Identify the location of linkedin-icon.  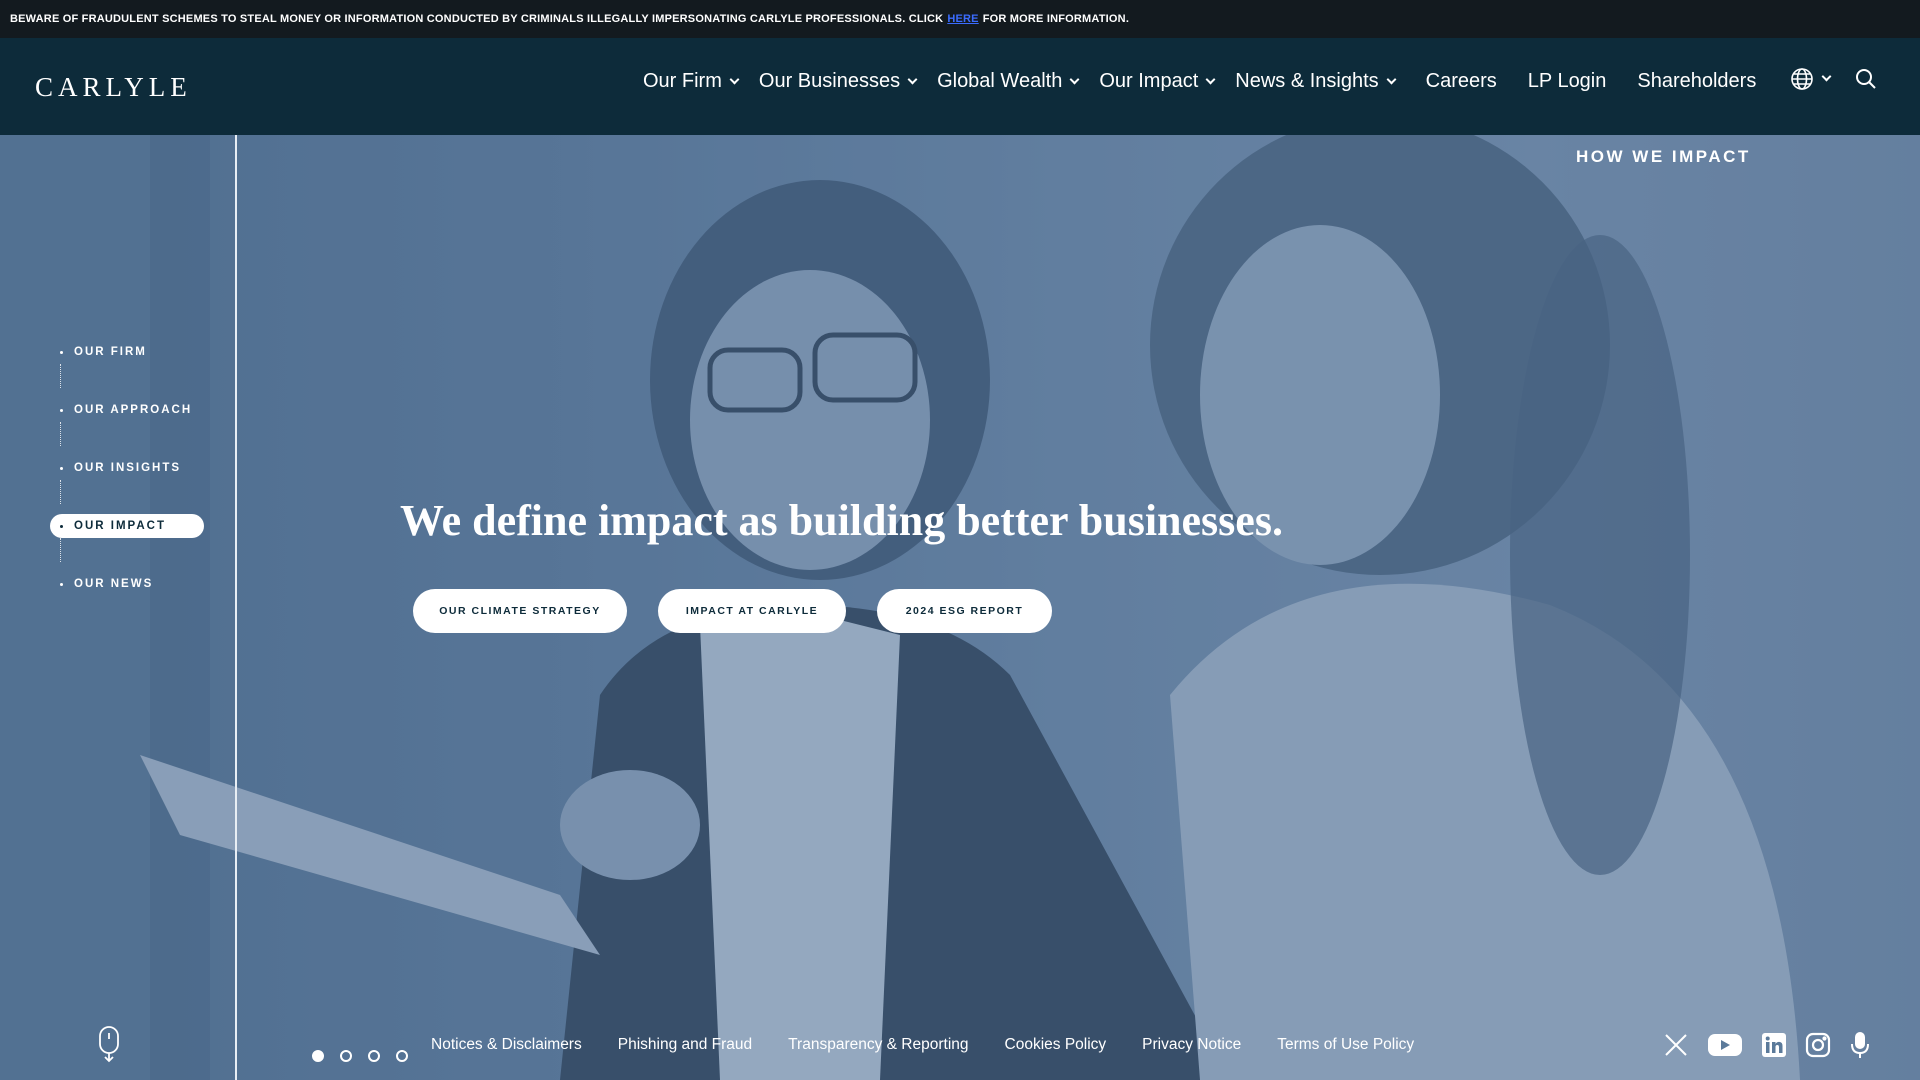
(1774, 1045).